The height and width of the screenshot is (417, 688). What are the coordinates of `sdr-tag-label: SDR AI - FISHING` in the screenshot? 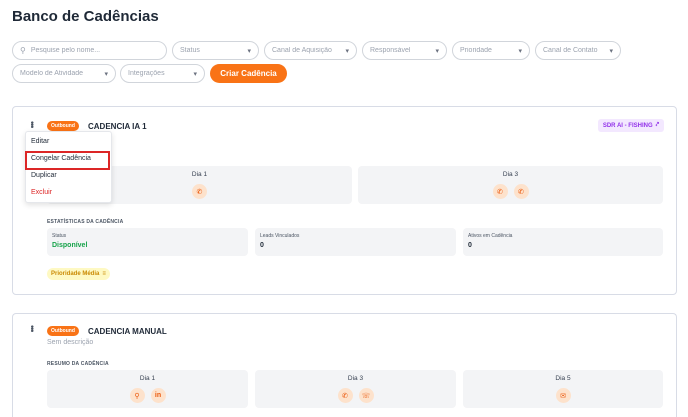 It's located at (627, 125).